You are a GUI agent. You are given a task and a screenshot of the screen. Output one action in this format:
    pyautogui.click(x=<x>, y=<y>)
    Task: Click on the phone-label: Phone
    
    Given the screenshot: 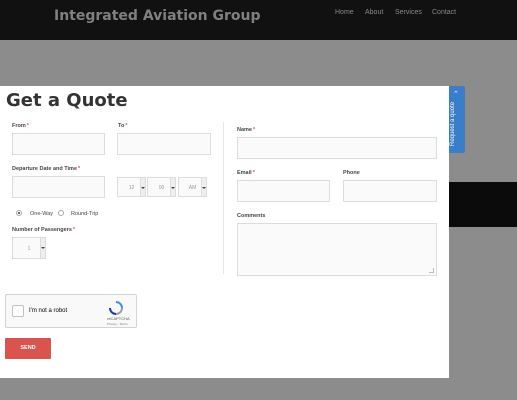 What is the action you would take?
    pyautogui.click(x=351, y=173)
    